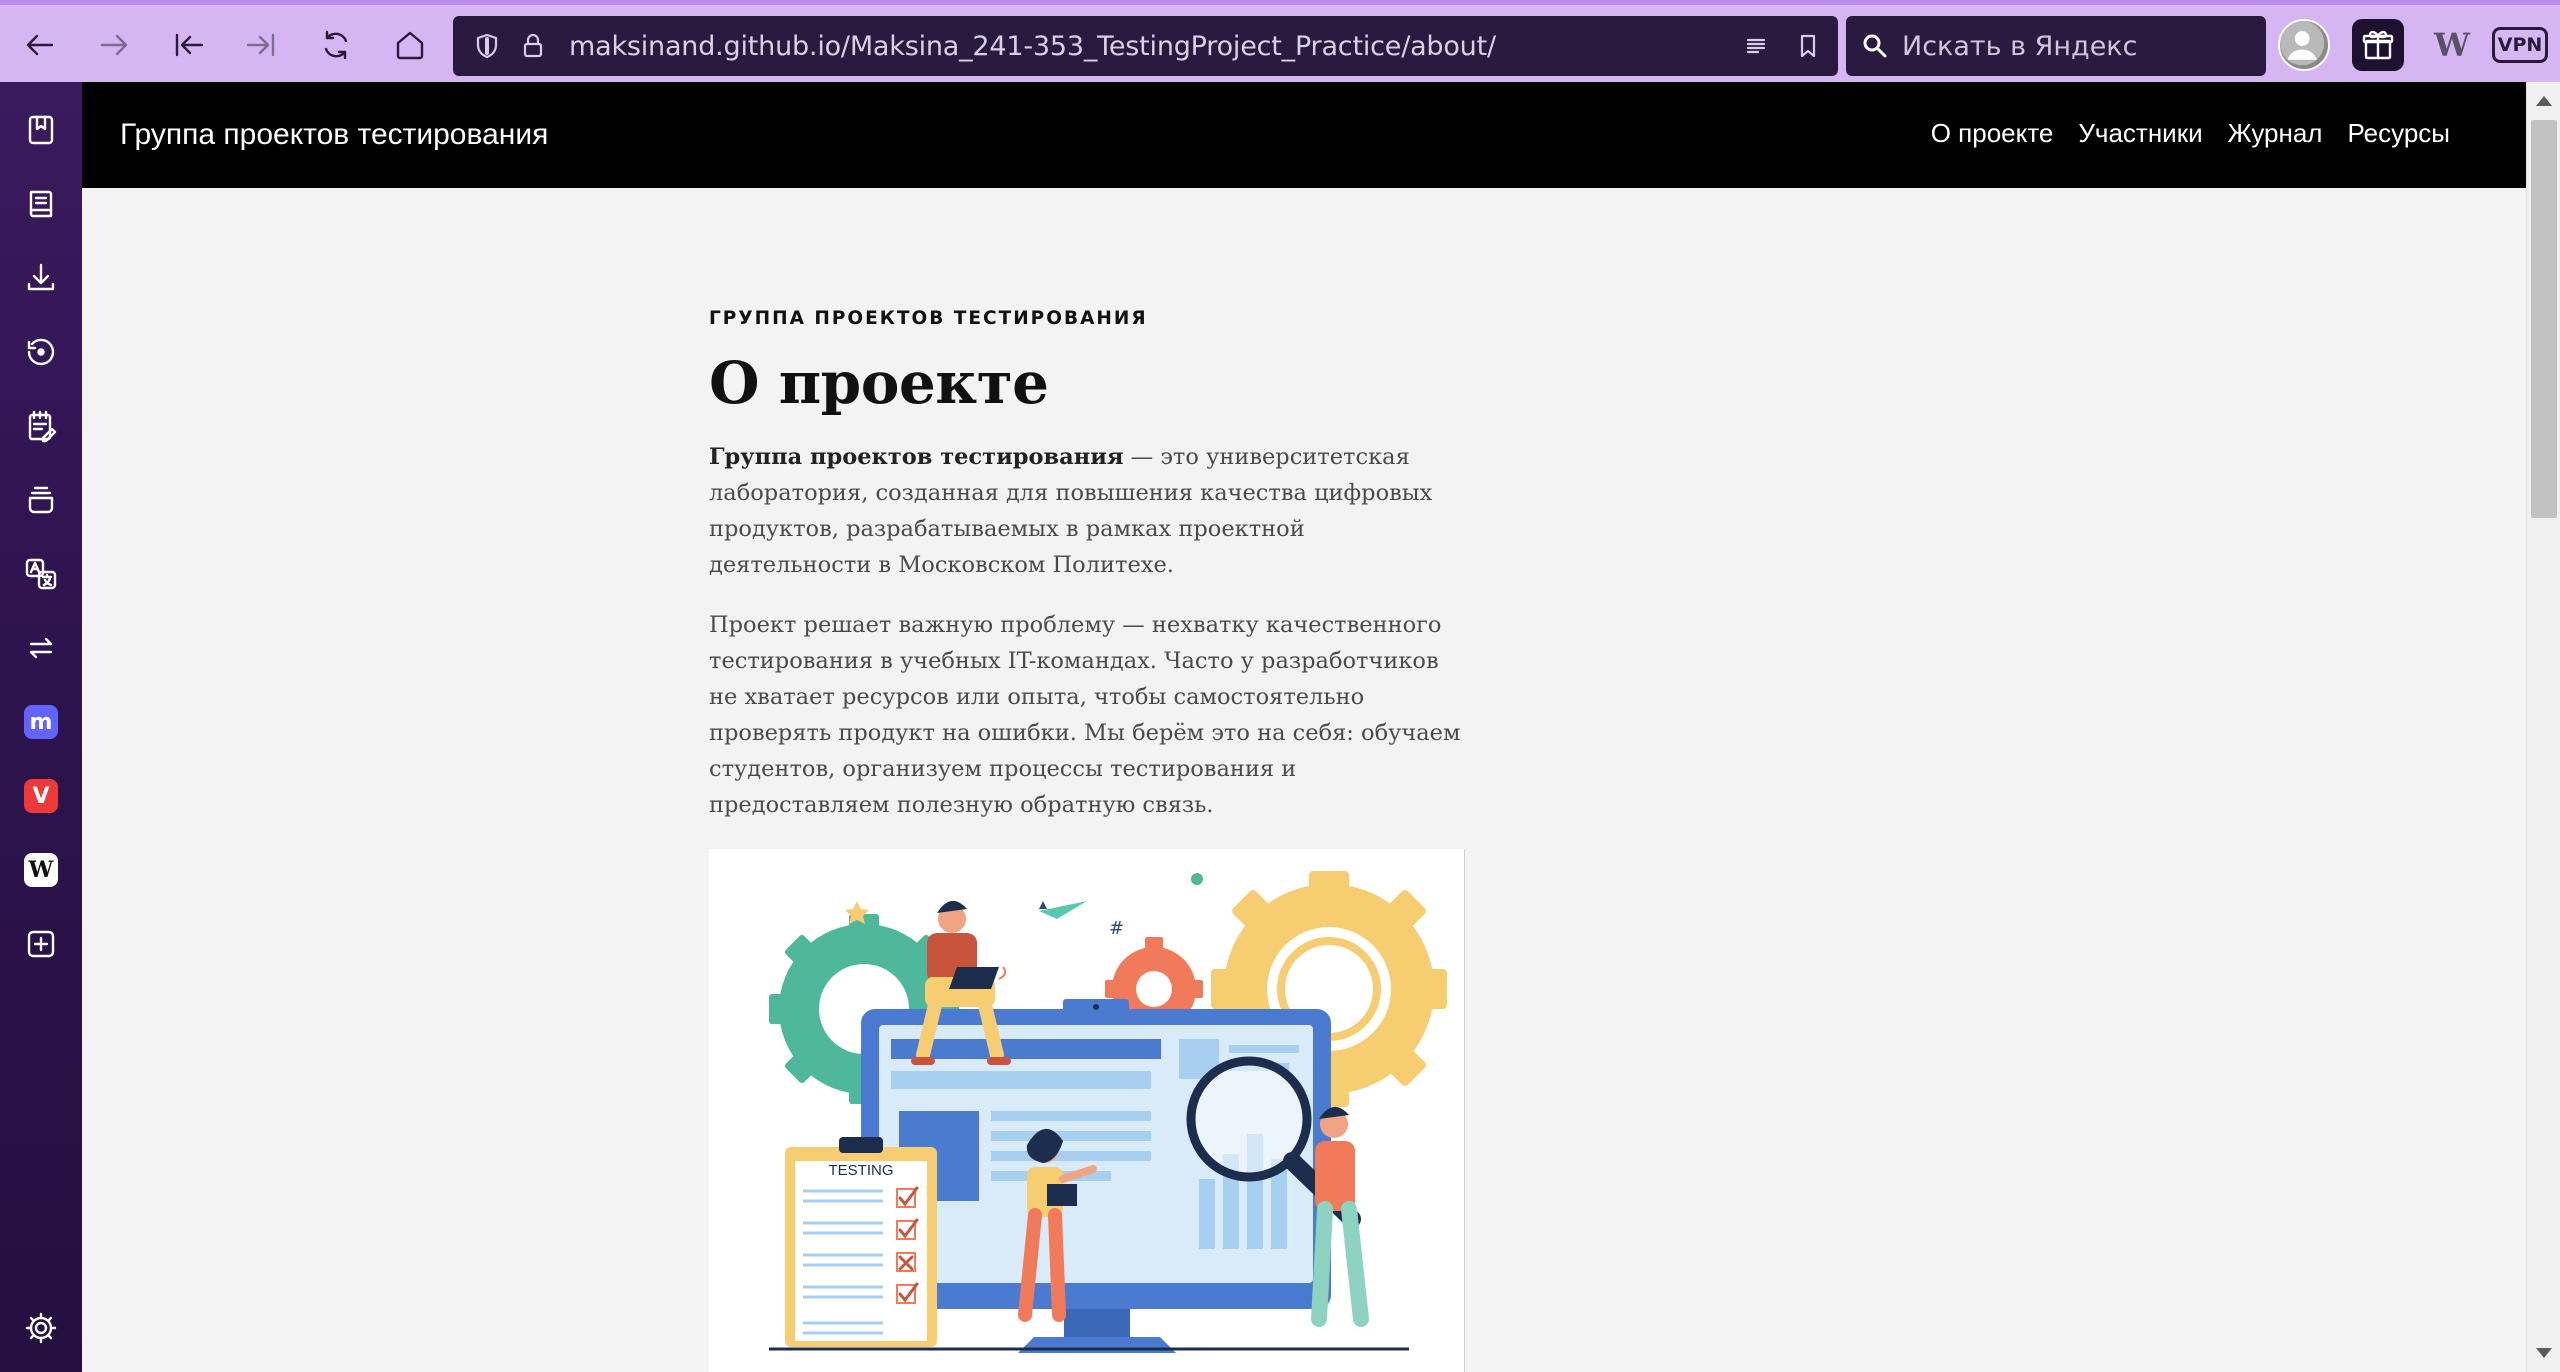  I want to click on gift-icon, so click(2378, 45).